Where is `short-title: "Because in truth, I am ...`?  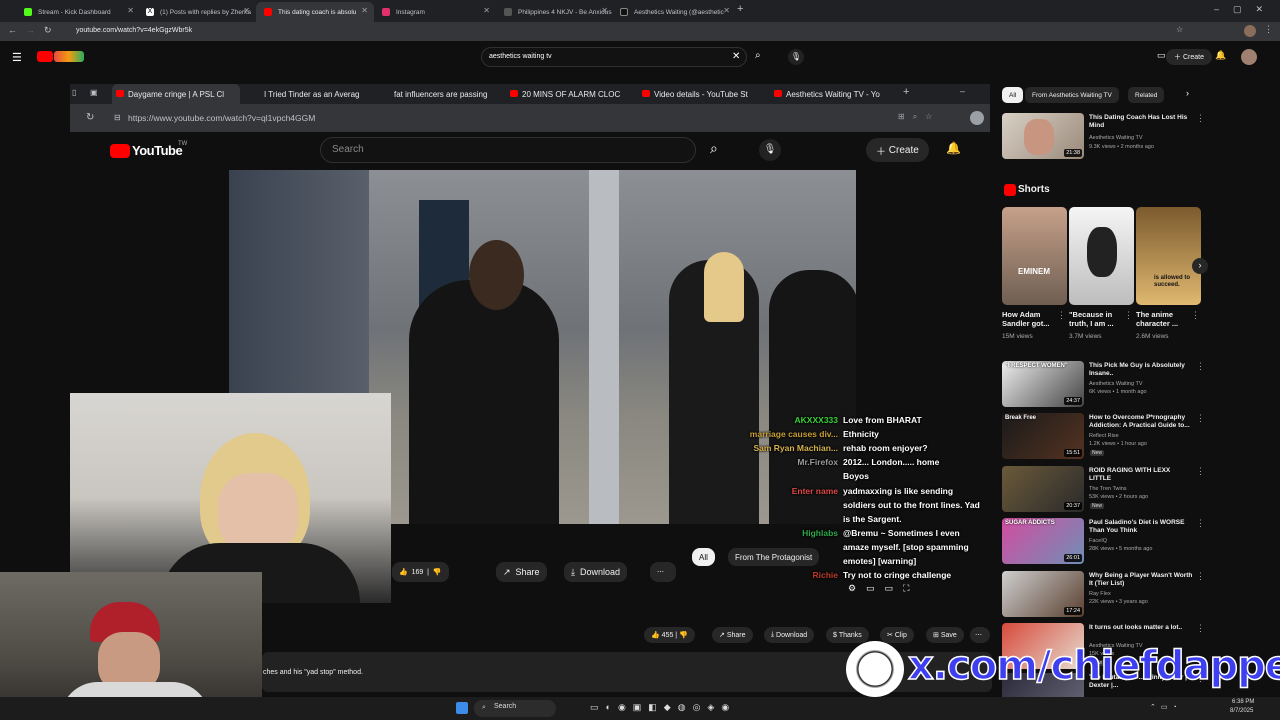 short-title: "Because in truth, I am ... is located at coordinates (1099, 319).